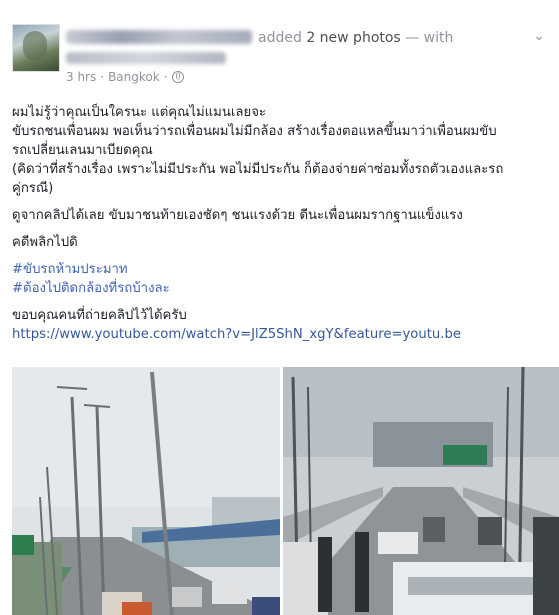 This screenshot has height=615, width=559. Describe the element at coordinates (99, 315) in the screenshot. I see `post-line: ขอบคุณคนที่ถ่ายคลิปไว้ได้ครับ` at that location.